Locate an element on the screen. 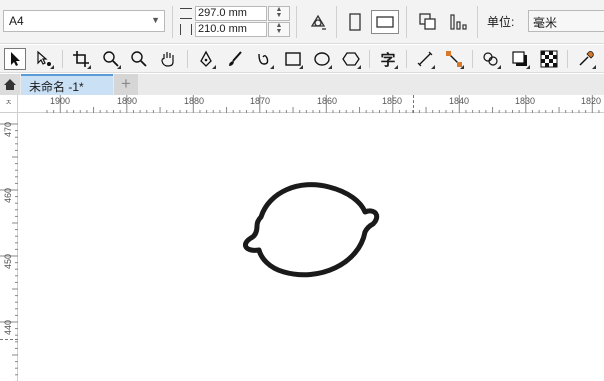 The image size is (604, 381). pan-tool is located at coordinates (168, 59).